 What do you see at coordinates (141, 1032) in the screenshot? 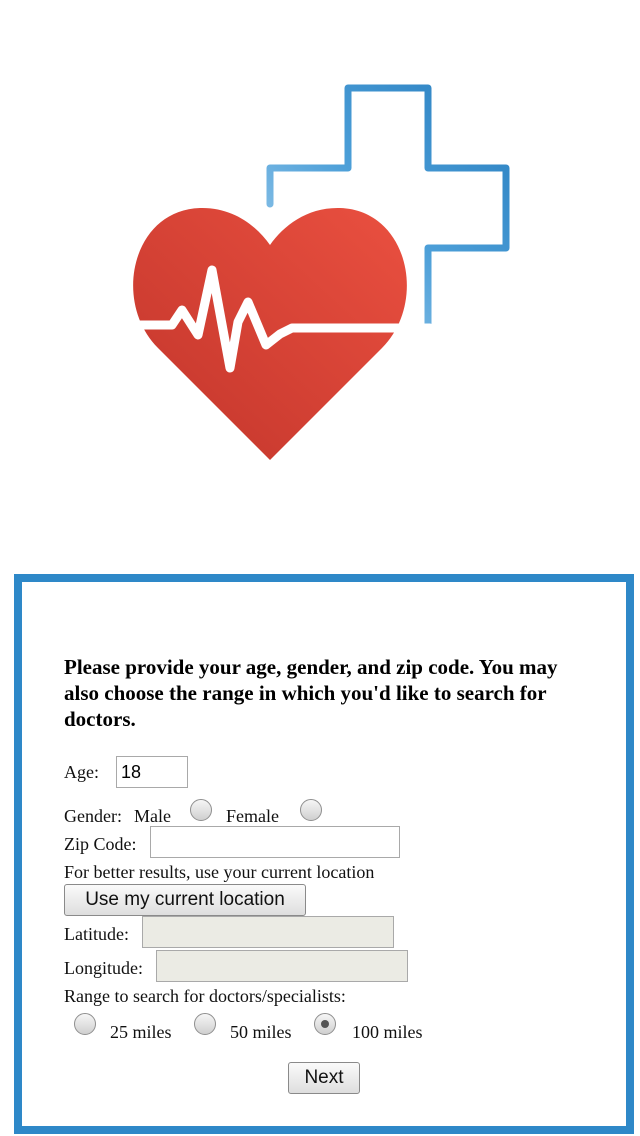
I see `range-25-label: 25 miles` at bounding box center [141, 1032].